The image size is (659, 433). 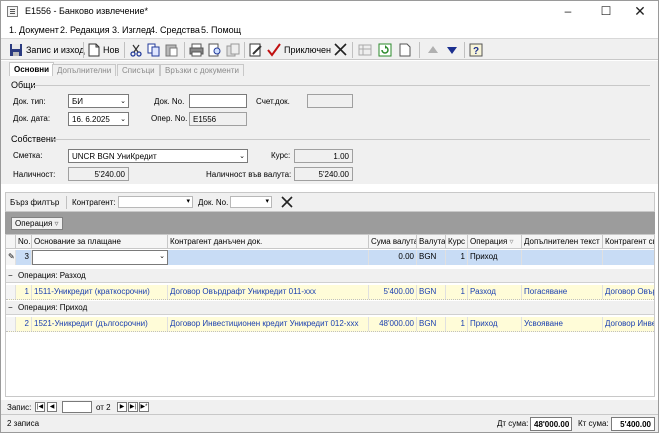 What do you see at coordinates (32, 69) in the screenshot?
I see `tab-main: Основни` at bounding box center [32, 69].